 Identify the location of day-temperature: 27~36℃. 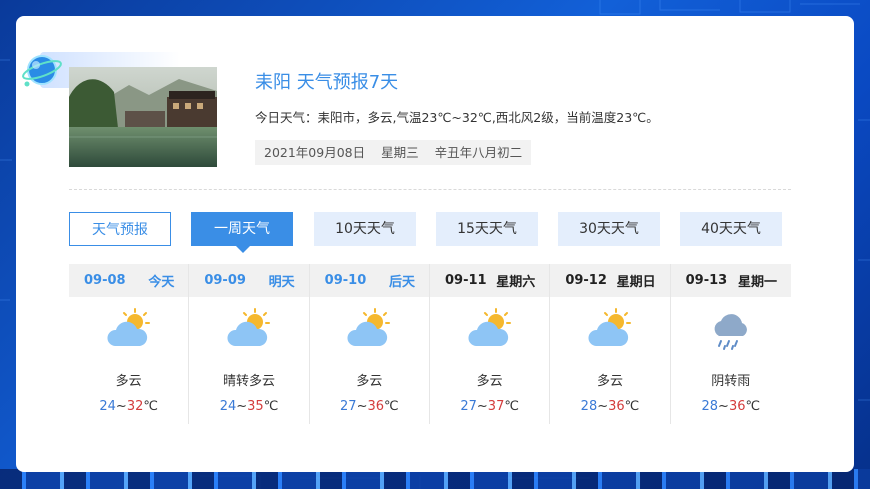
(369, 406).